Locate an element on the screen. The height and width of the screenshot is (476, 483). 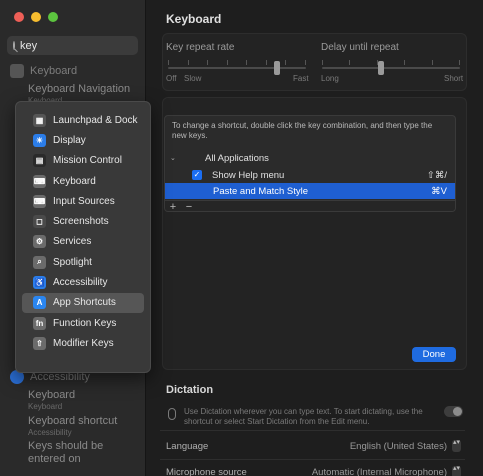
app-shortcuts-icon: A is located at coordinates (39, 303).